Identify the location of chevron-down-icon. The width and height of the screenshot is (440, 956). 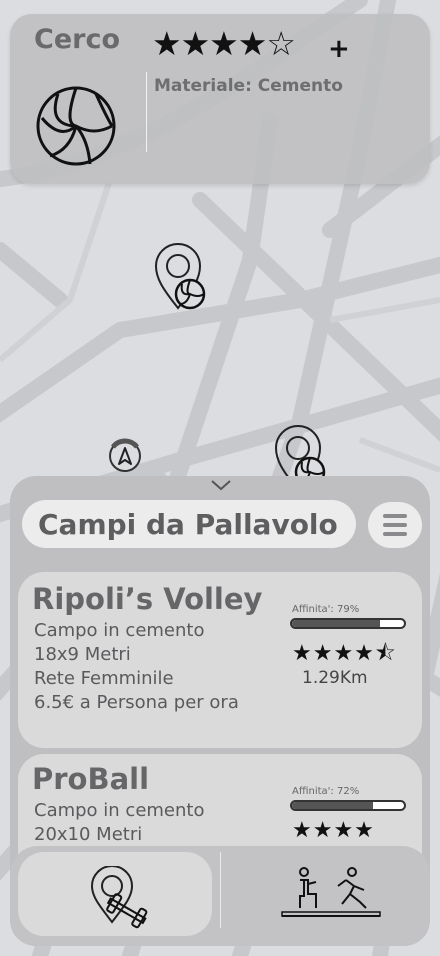
(221, 485).